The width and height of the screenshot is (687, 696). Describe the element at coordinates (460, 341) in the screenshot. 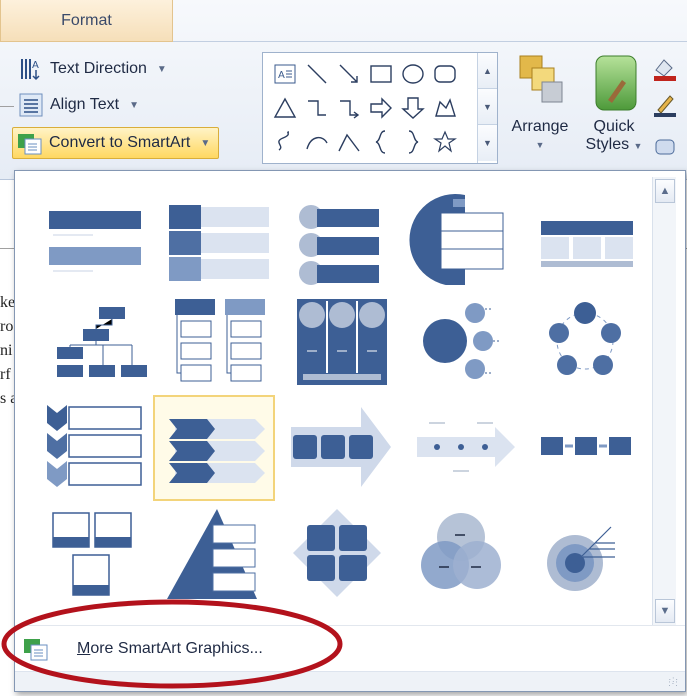

I see `smartart-layout-radial-cluster` at that location.